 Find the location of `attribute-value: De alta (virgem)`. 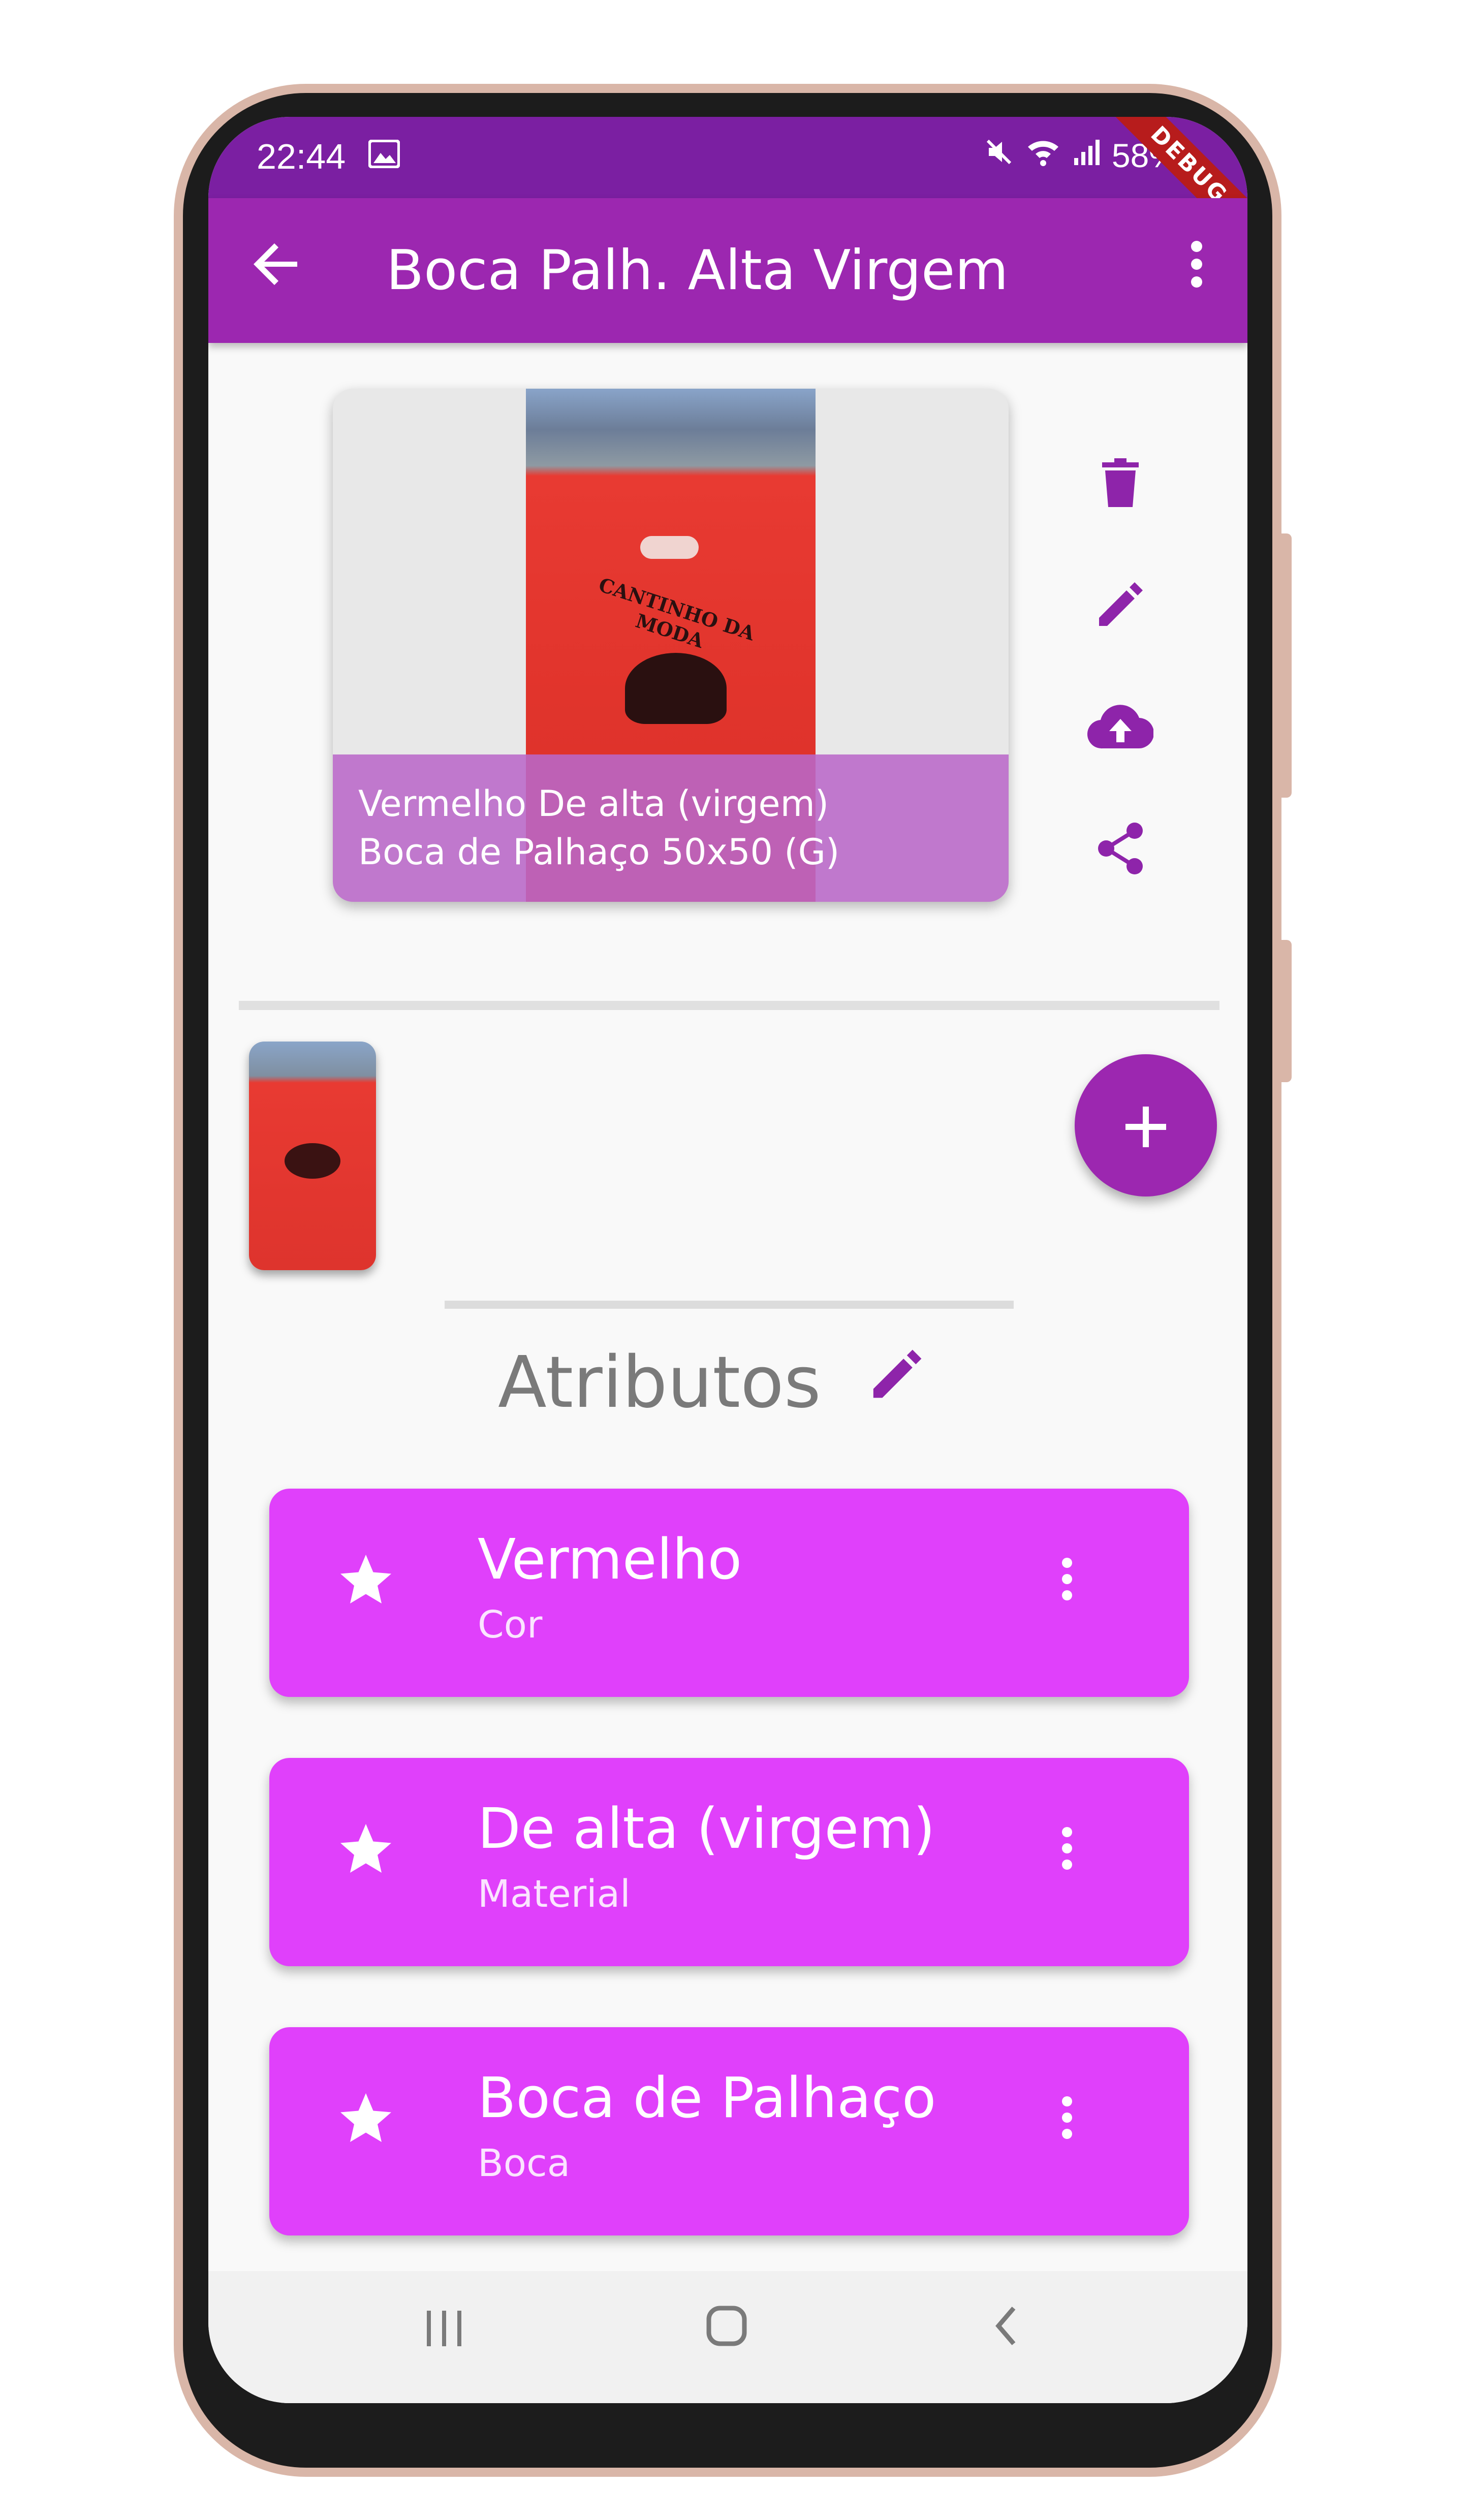

attribute-value: De alta (virgem) is located at coordinates (707, 1828).